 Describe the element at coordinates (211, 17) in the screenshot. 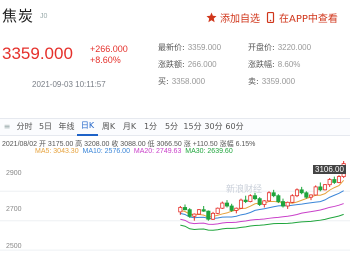

I see `favorite-icon` at that location.